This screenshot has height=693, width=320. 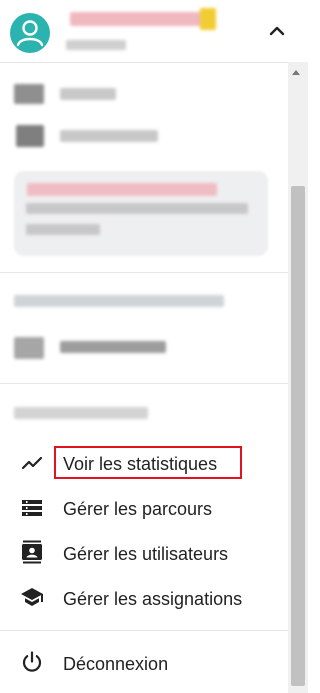 I want to click on menu-item-courses: Gérer les parcours, so click(x=144, y=508).